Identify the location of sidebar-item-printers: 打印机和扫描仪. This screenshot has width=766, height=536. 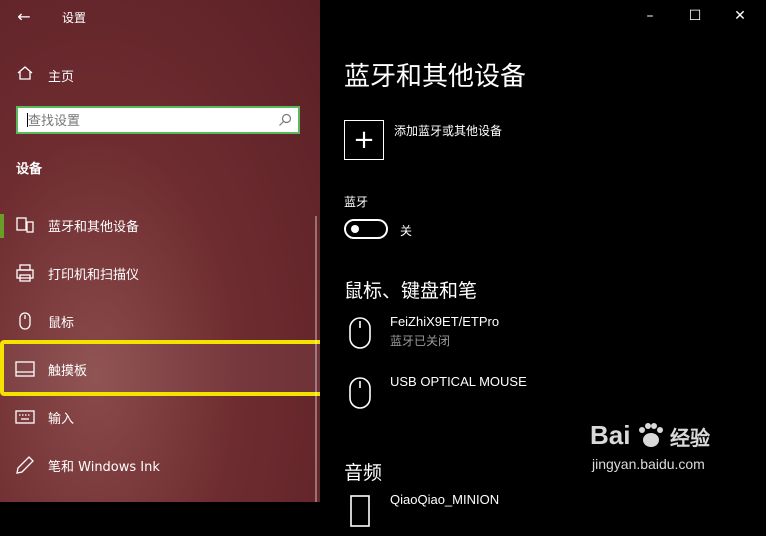
(160, 273).